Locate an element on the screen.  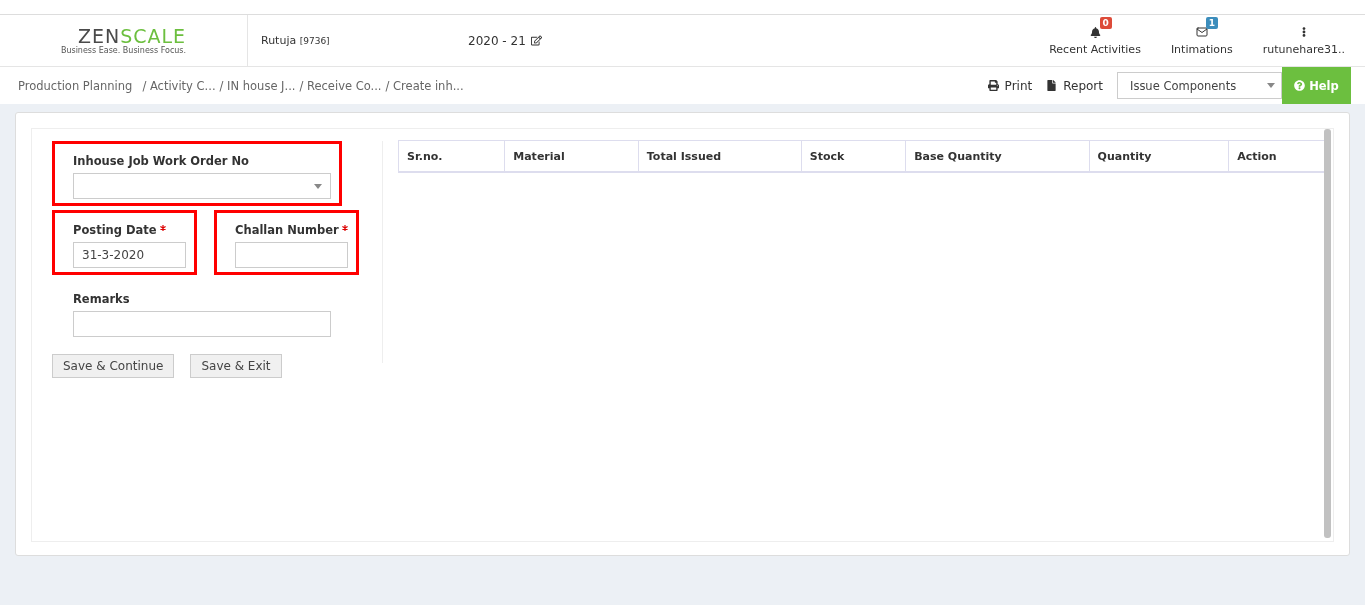
field-label: Posting Date is located at coordinates (129, 230).